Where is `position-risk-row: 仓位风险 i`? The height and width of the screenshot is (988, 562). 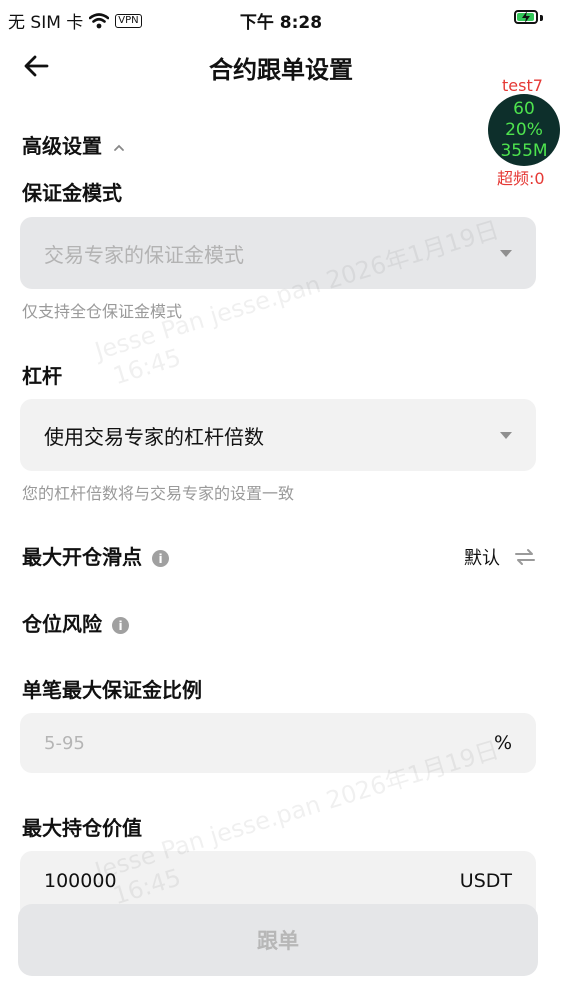
position-risk-row: 仓位风险 i is located at coordinates (75, 622).